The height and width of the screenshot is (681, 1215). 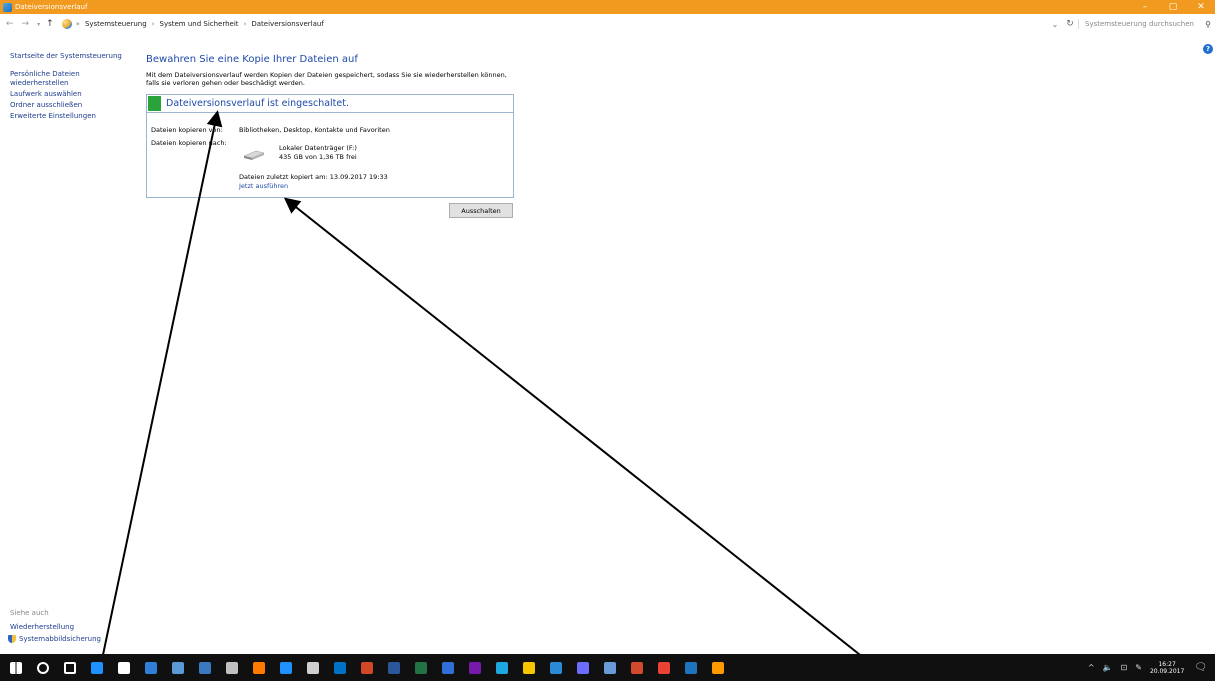 I want to click on search-placeholder: Systemsteuerung durchsuchen, so click(x=1139, y=24).